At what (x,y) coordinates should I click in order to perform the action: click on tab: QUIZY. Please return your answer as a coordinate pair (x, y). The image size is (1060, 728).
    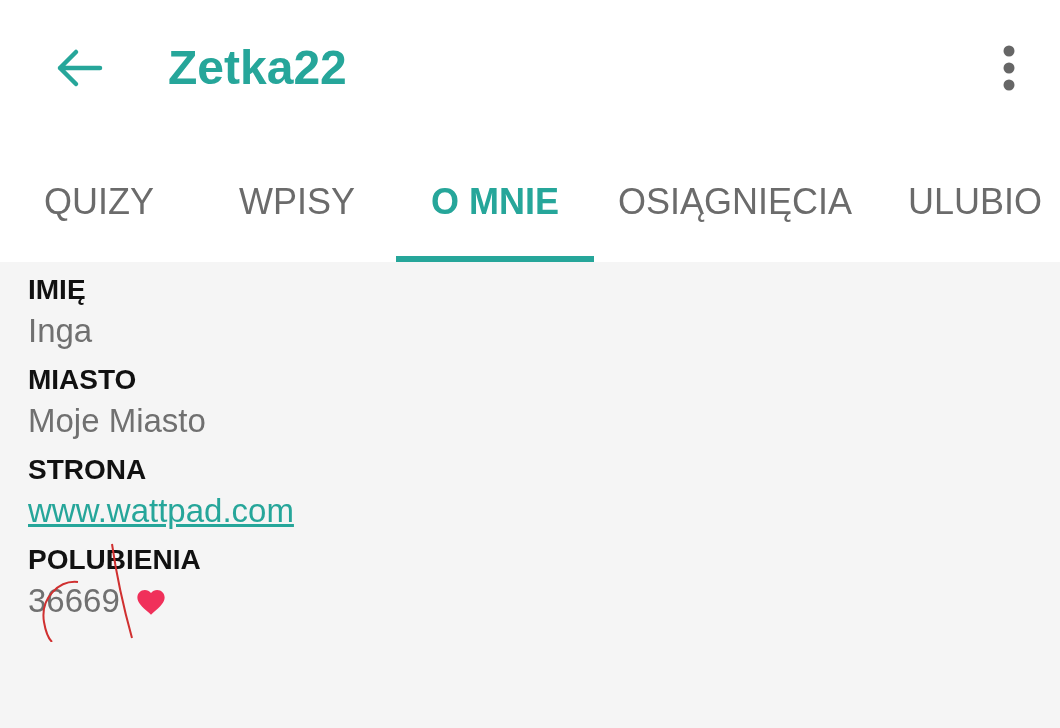
    Looking at the image, I should click on (99, 198).